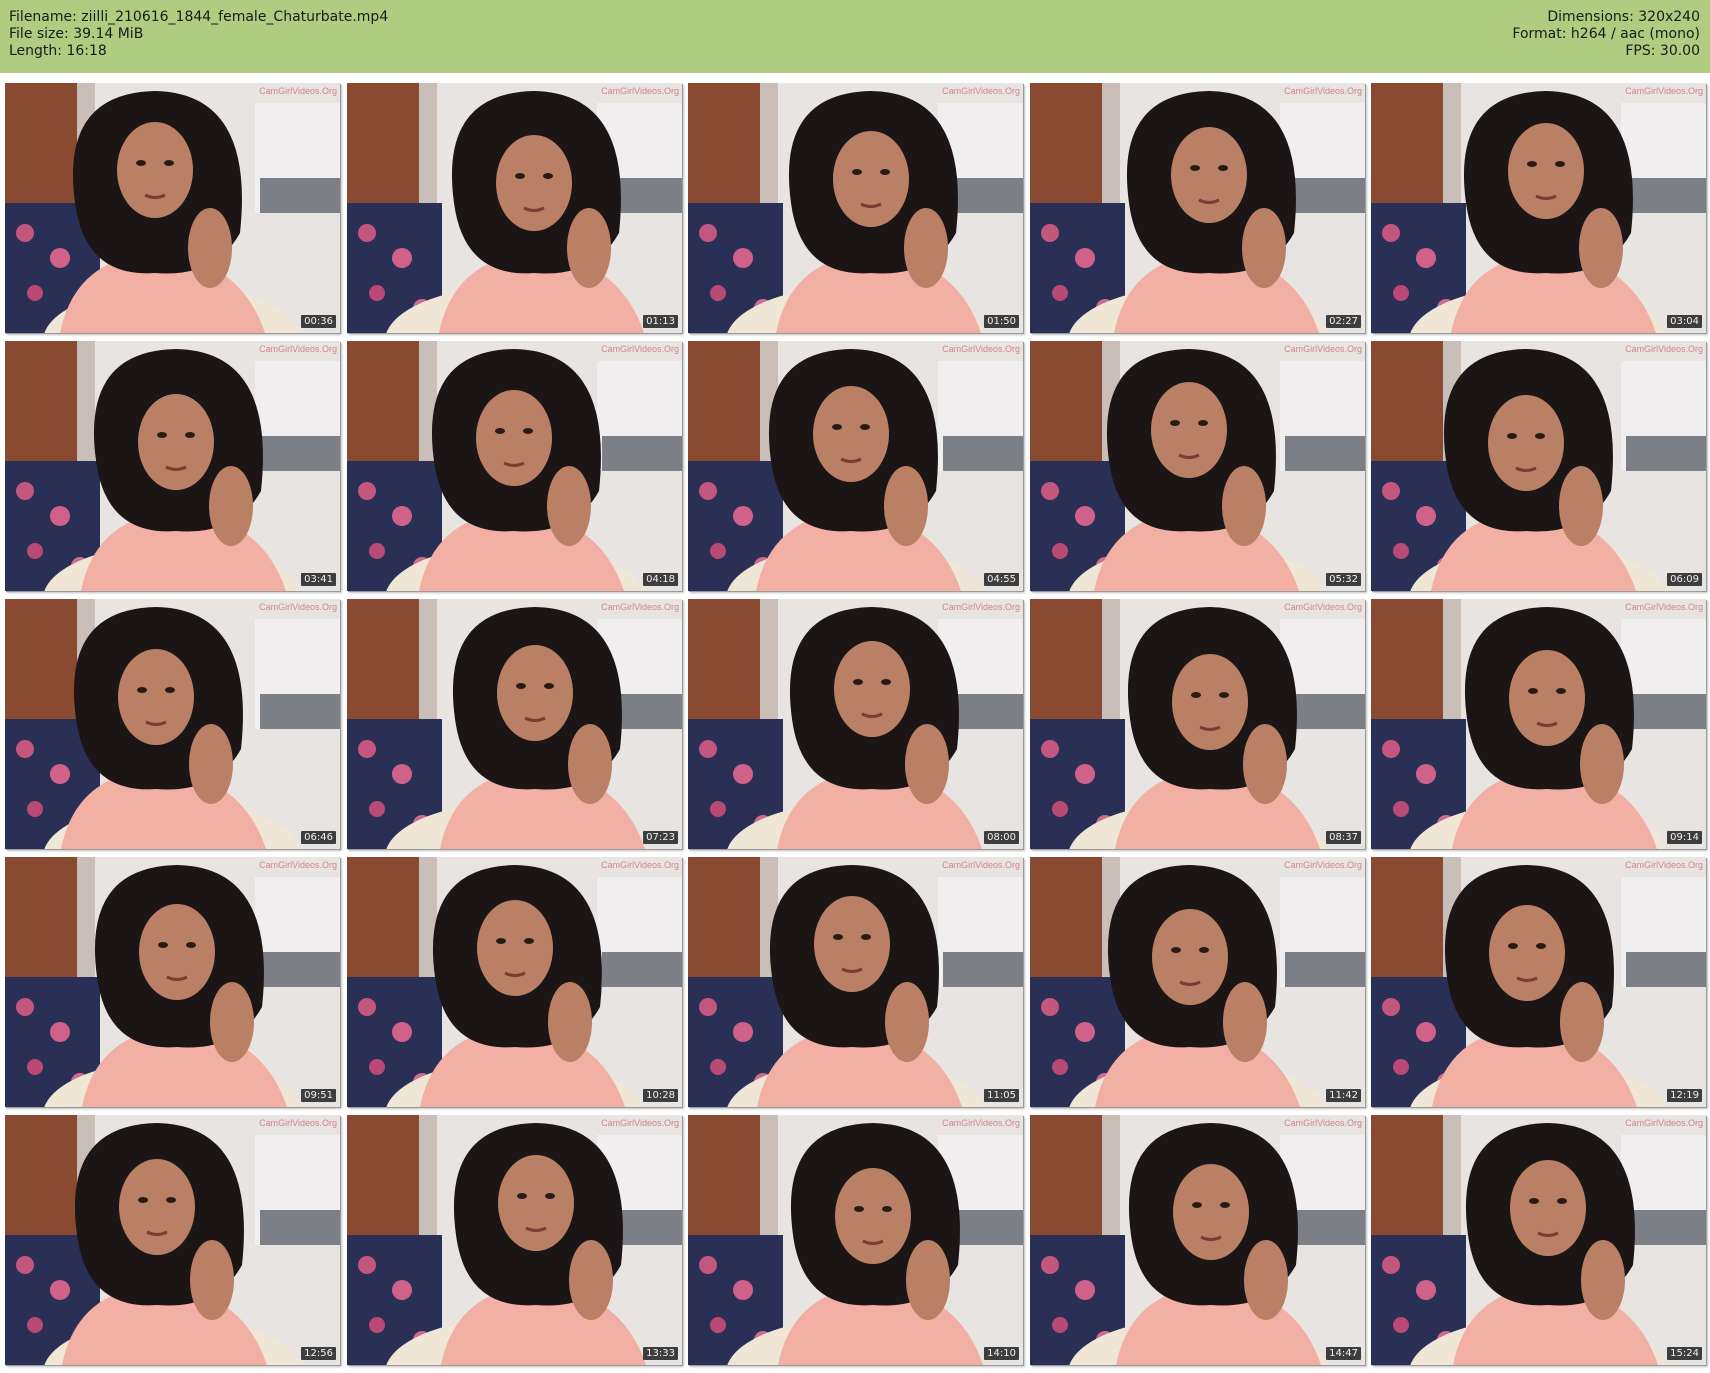  What do you see at coordinates (1343, 1095) in the screenshot?
I see `thumbnail-timestamp: 11:42` at bounding box center [1343, 1095].